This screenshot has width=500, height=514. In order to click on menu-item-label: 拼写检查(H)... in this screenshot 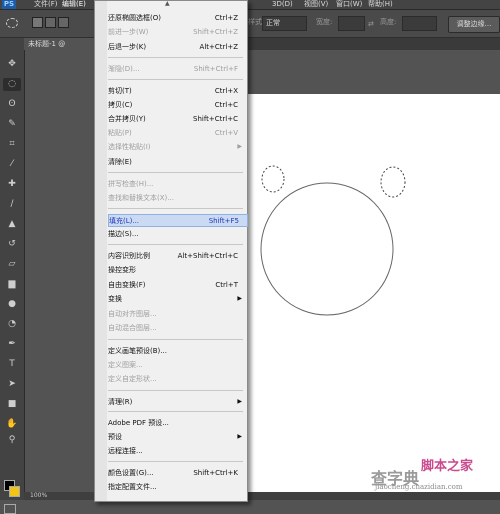, I will do `click(131, 184)`.